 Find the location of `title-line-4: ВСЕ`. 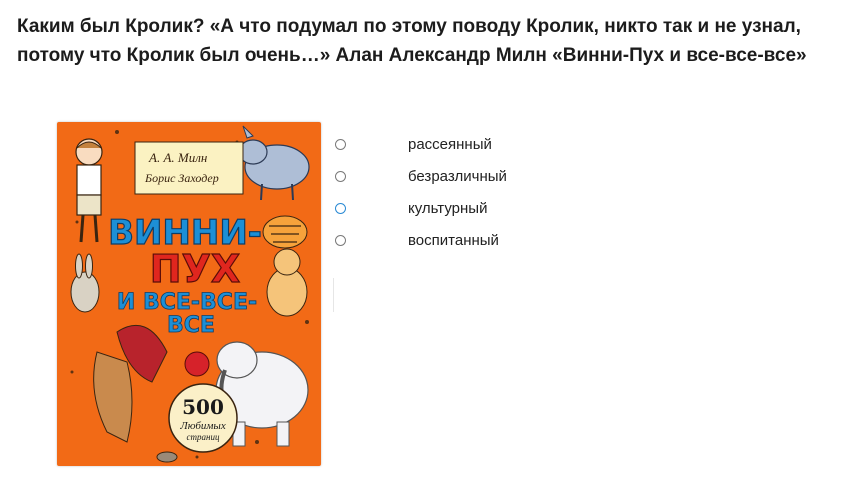

title-line-4: ВСЕ is located at coordinates (191, 325).